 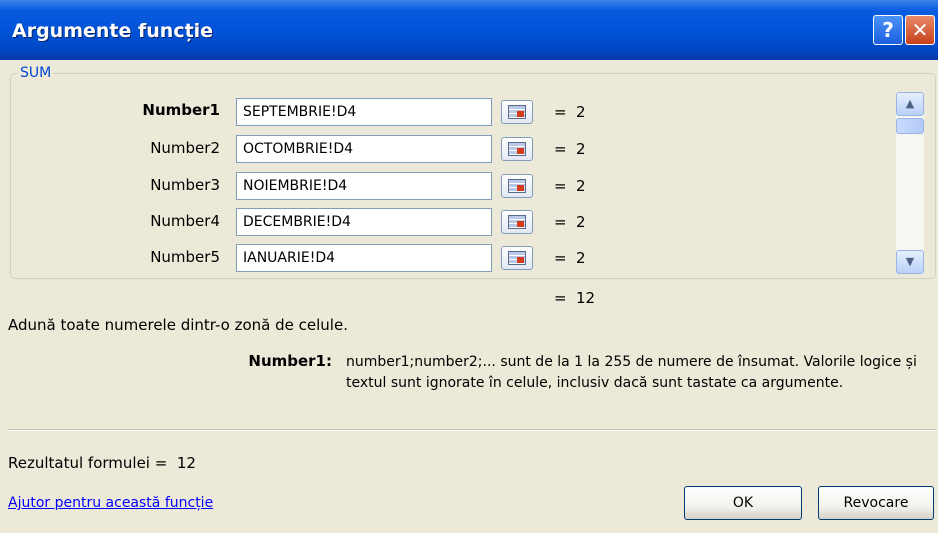 I want to click on argument-result-number1: 2, so click(x=581, y=112).